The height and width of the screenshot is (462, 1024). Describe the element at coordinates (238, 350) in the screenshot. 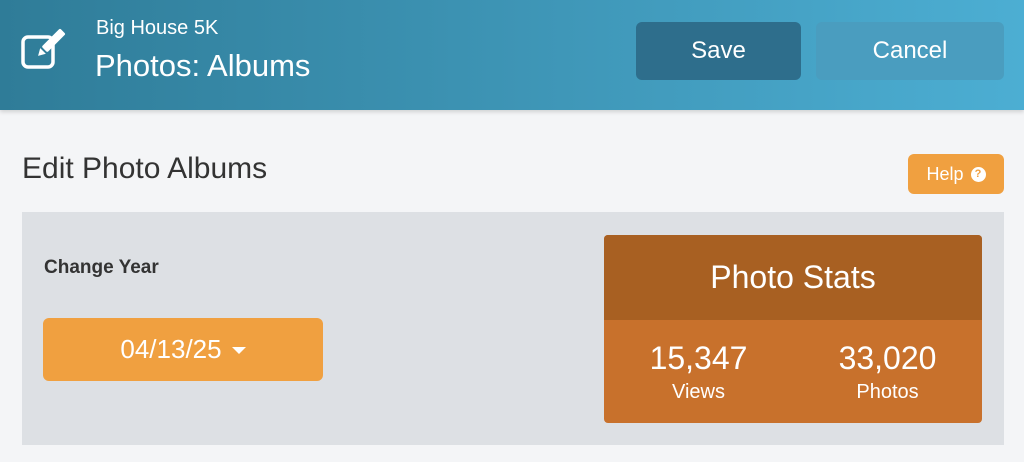

I see `caret-down-icon` at that location.